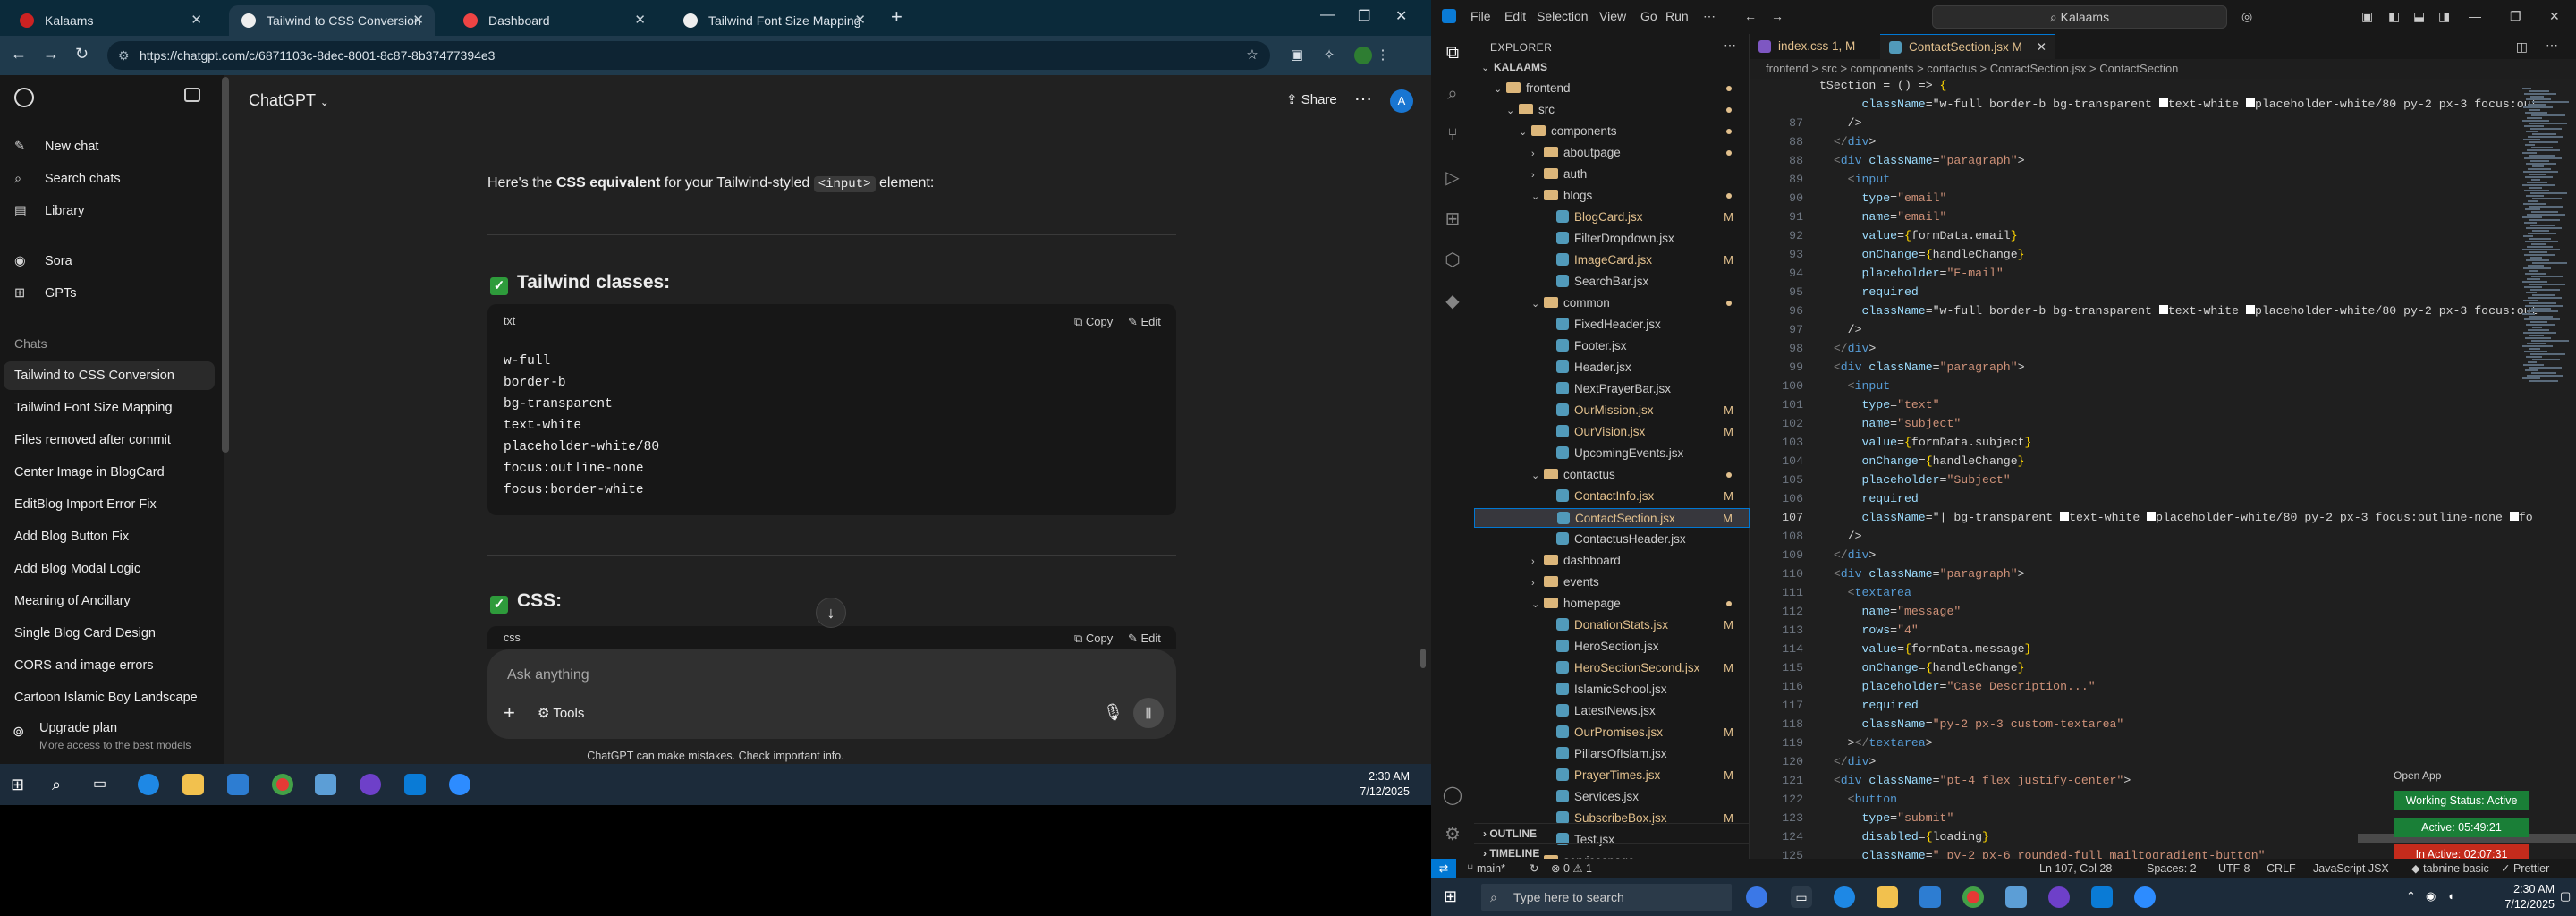 Image resolution: width=2576 pixels, height=916 pixels. I want to click on line-endings: CRLF, so click(2281, 868).